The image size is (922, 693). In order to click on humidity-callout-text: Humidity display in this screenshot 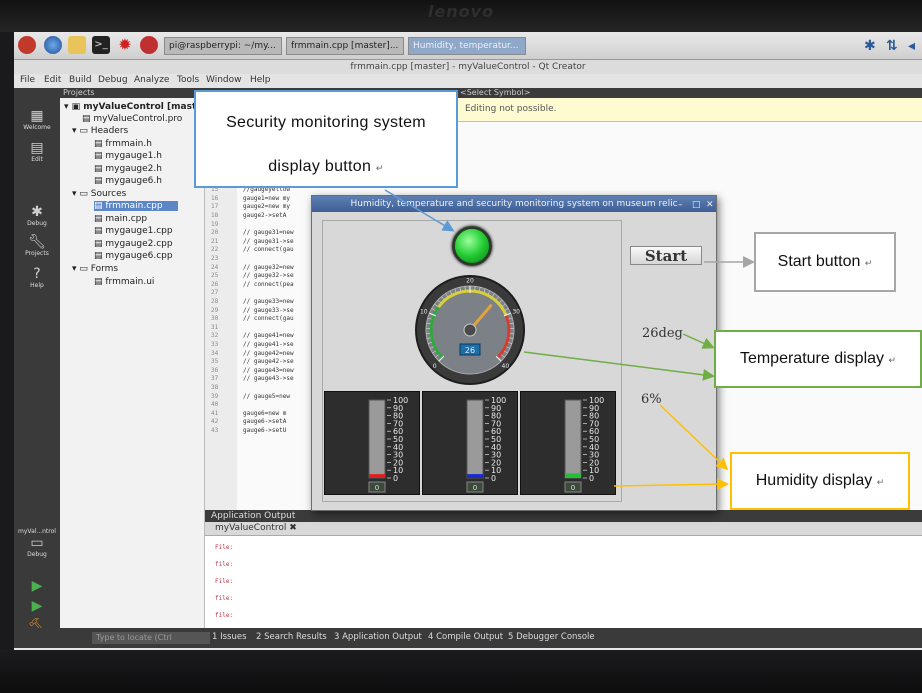, I will do `click(814, 480)`.